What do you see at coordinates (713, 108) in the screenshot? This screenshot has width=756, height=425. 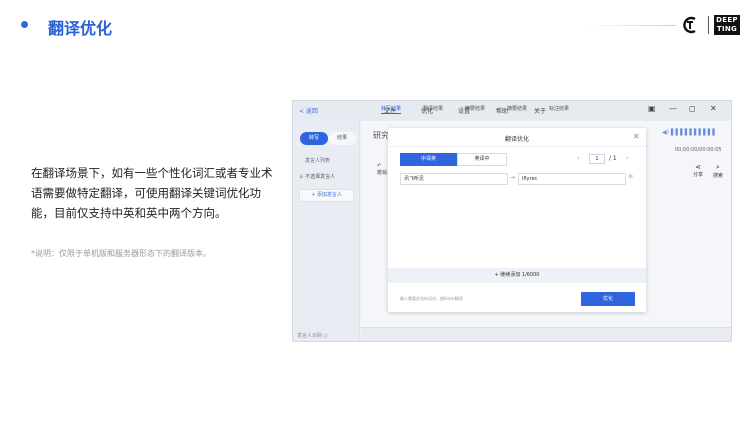 I see `close-icon: ✕` at bounding box center [713, 108].